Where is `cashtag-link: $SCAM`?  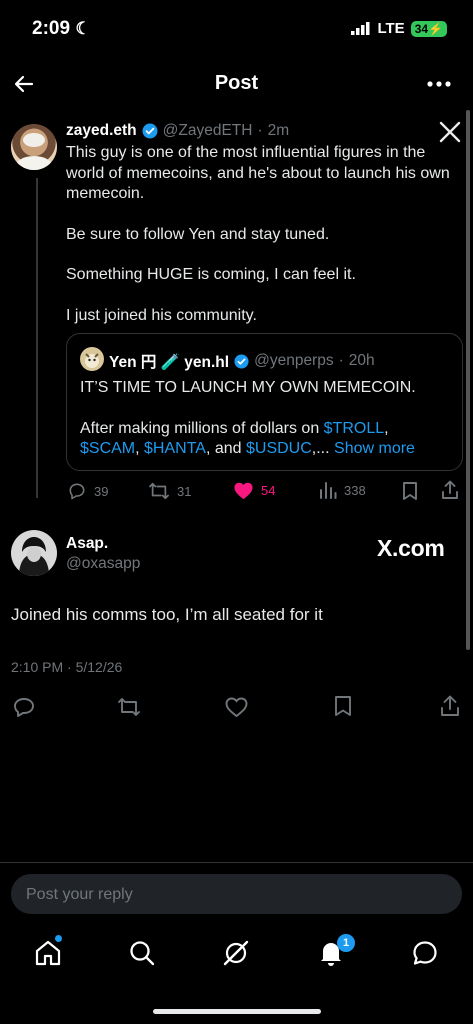
cashtag-link: $SCAM is located at coordinates (107, 448).